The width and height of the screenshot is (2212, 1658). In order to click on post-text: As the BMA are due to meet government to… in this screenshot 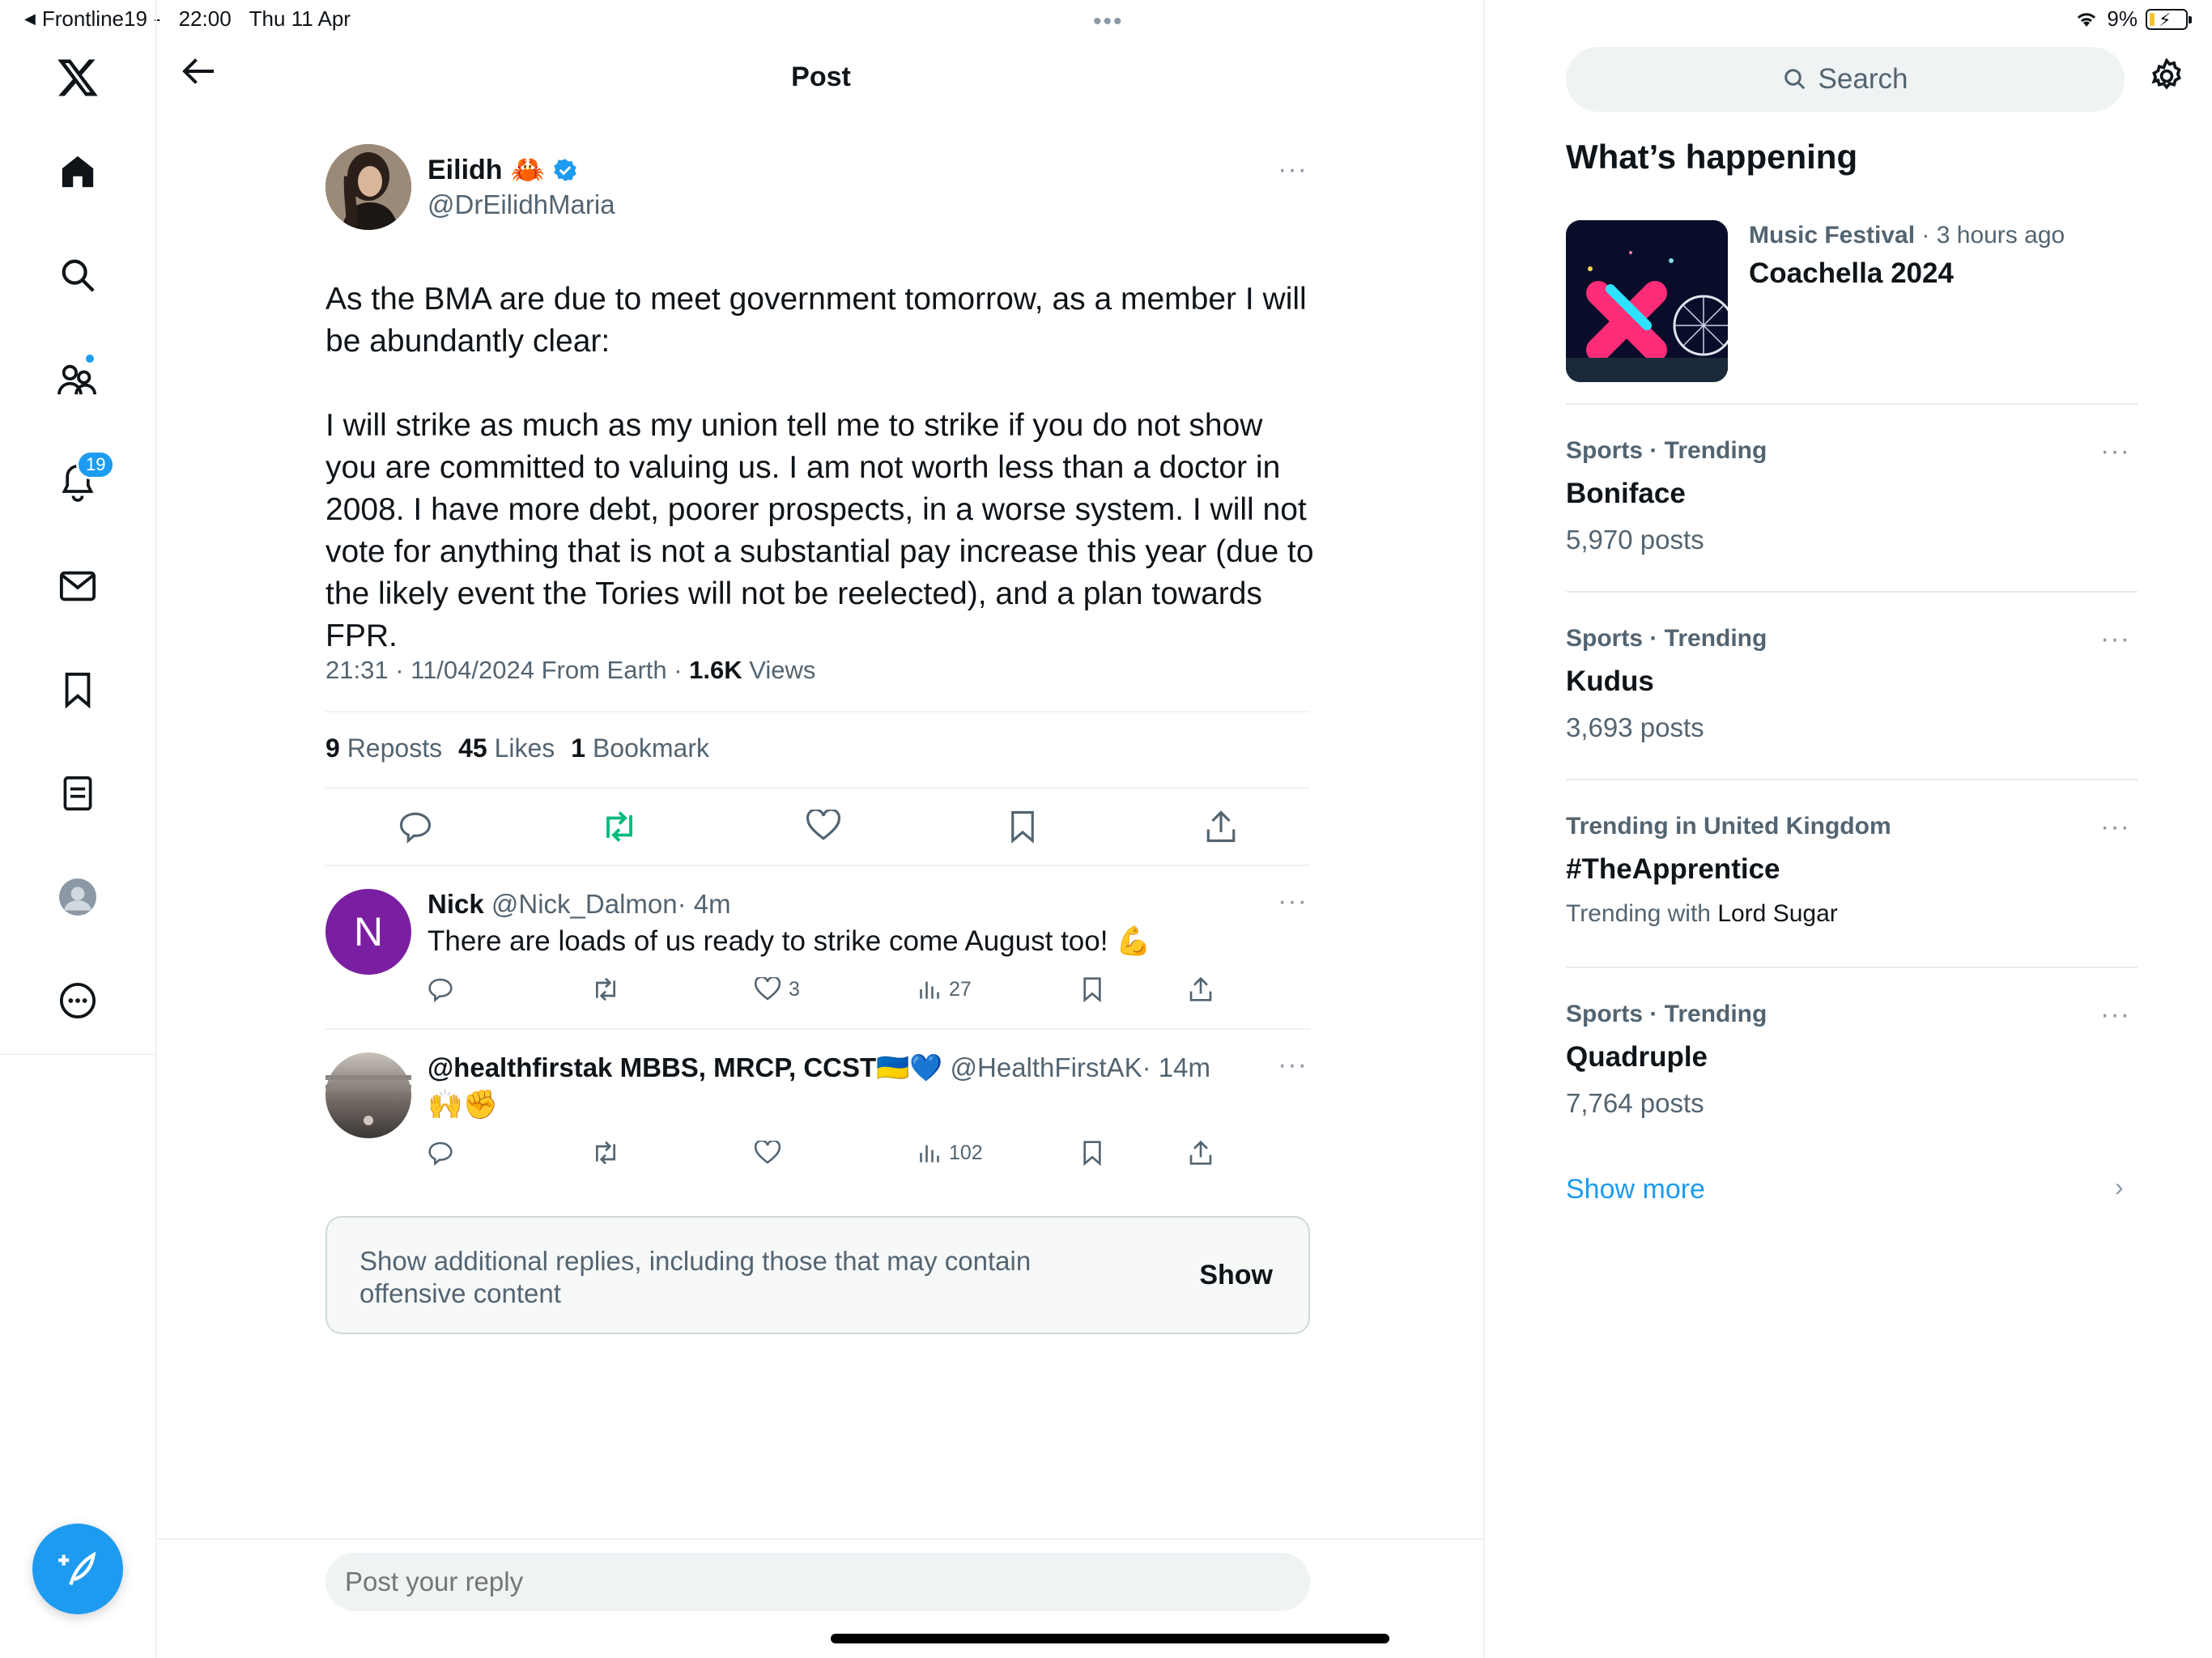, I will do `click(823, 488)`.